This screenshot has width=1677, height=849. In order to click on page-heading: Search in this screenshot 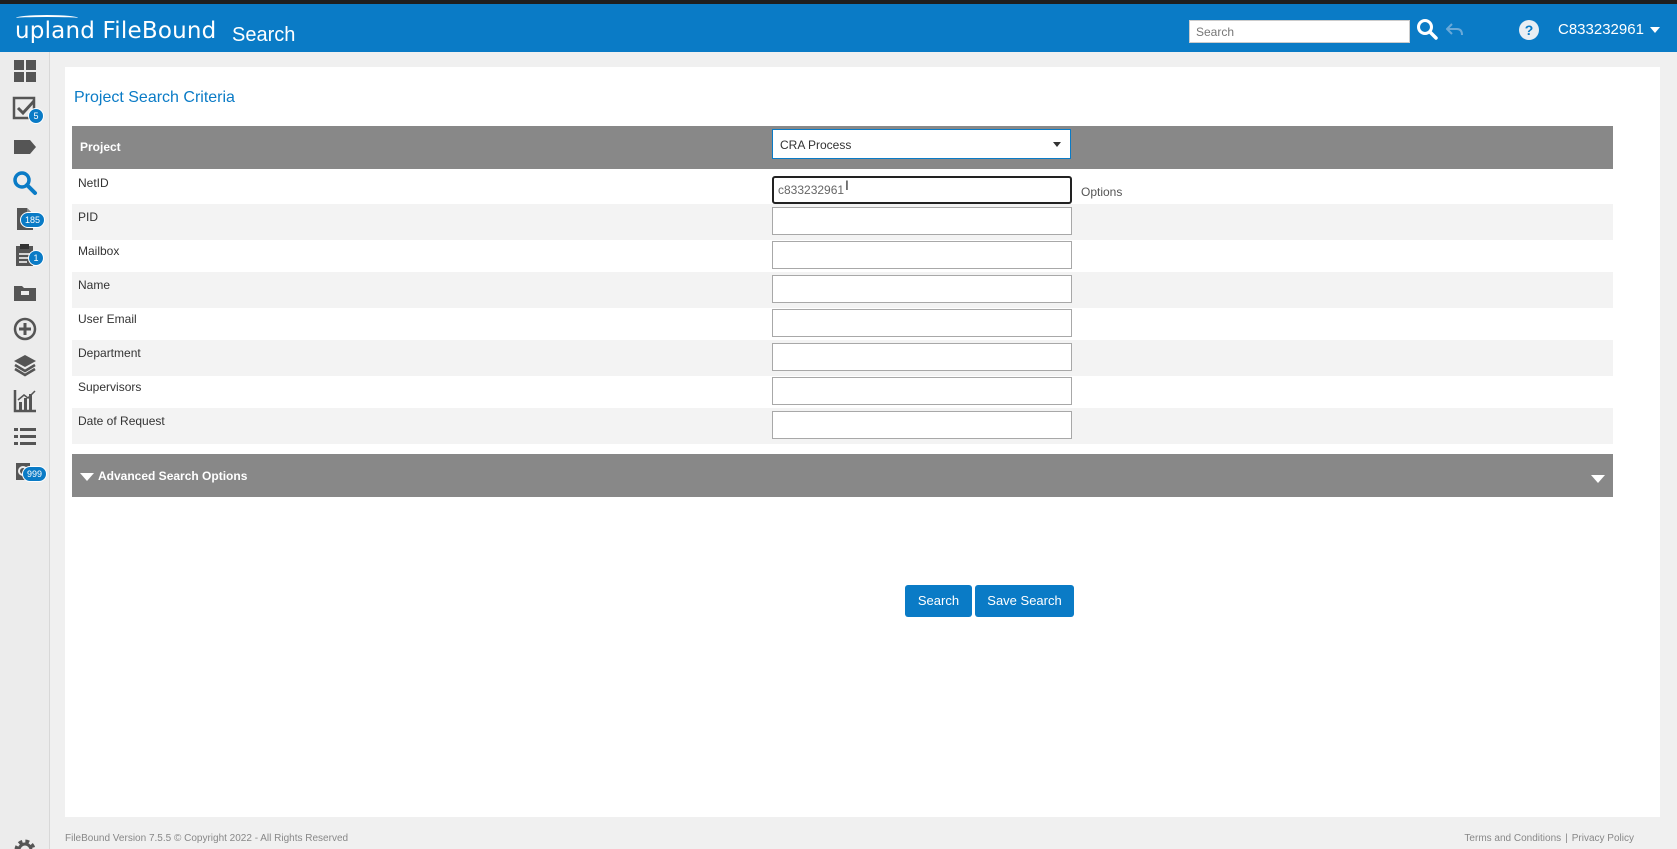, I will do `click(264, 35)`.